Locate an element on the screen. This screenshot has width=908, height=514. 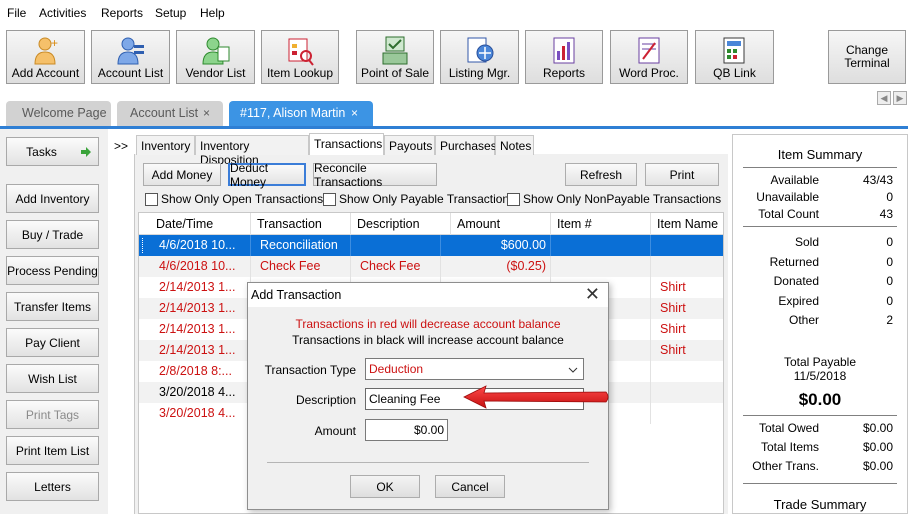
filter-payable-box is located at coordinates (329, 199).